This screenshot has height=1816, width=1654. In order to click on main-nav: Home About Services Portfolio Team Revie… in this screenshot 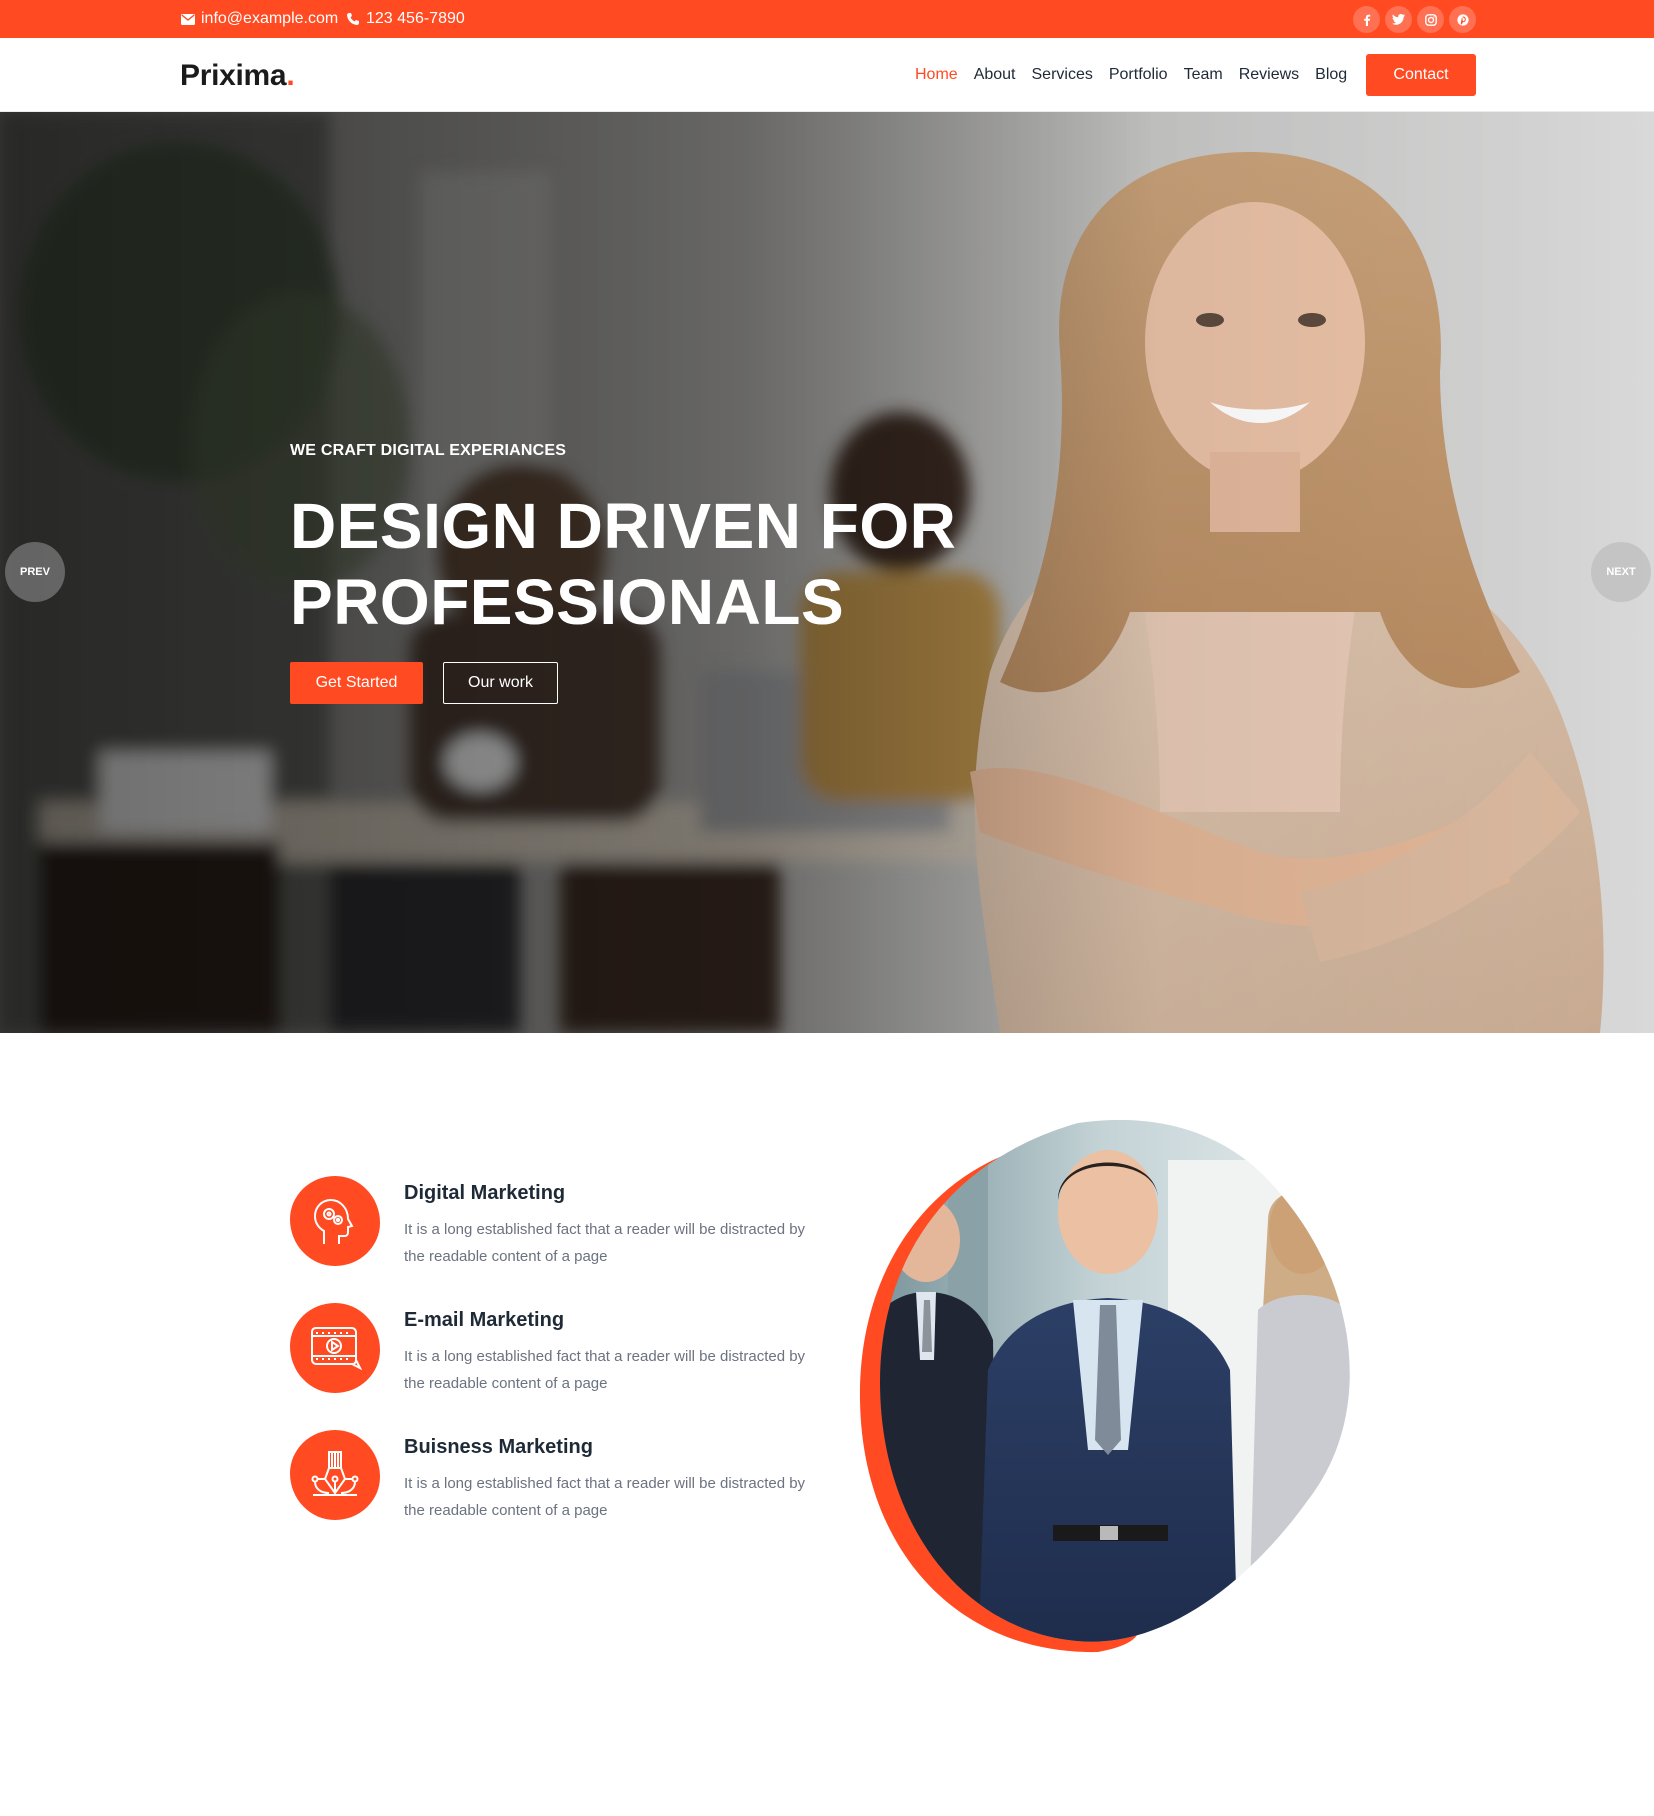, I will do `click(1131, 75)`.